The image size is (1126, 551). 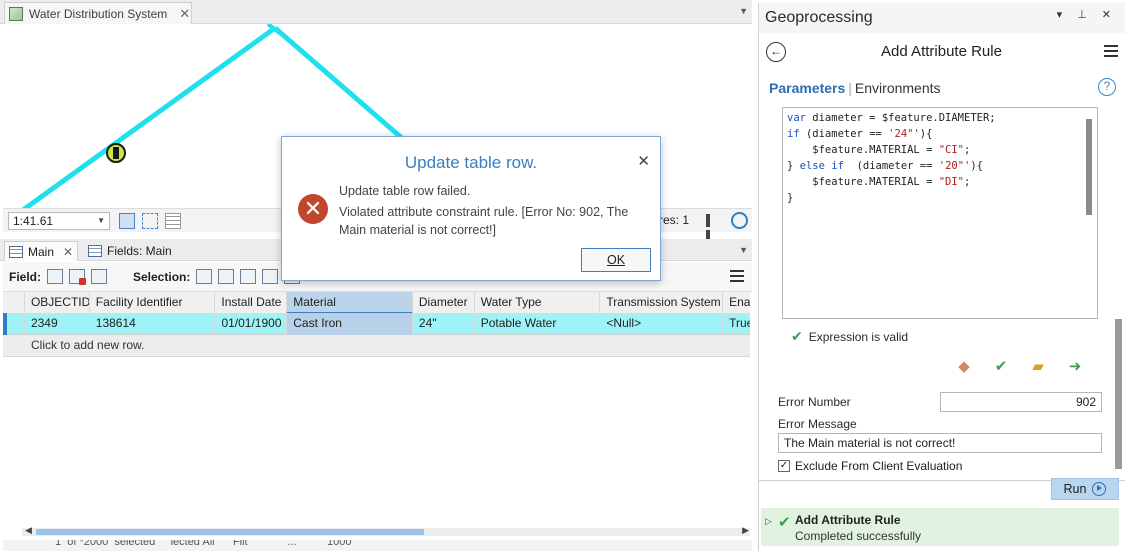 I want to click on column-header: Ena, so click(x=736, y=303).